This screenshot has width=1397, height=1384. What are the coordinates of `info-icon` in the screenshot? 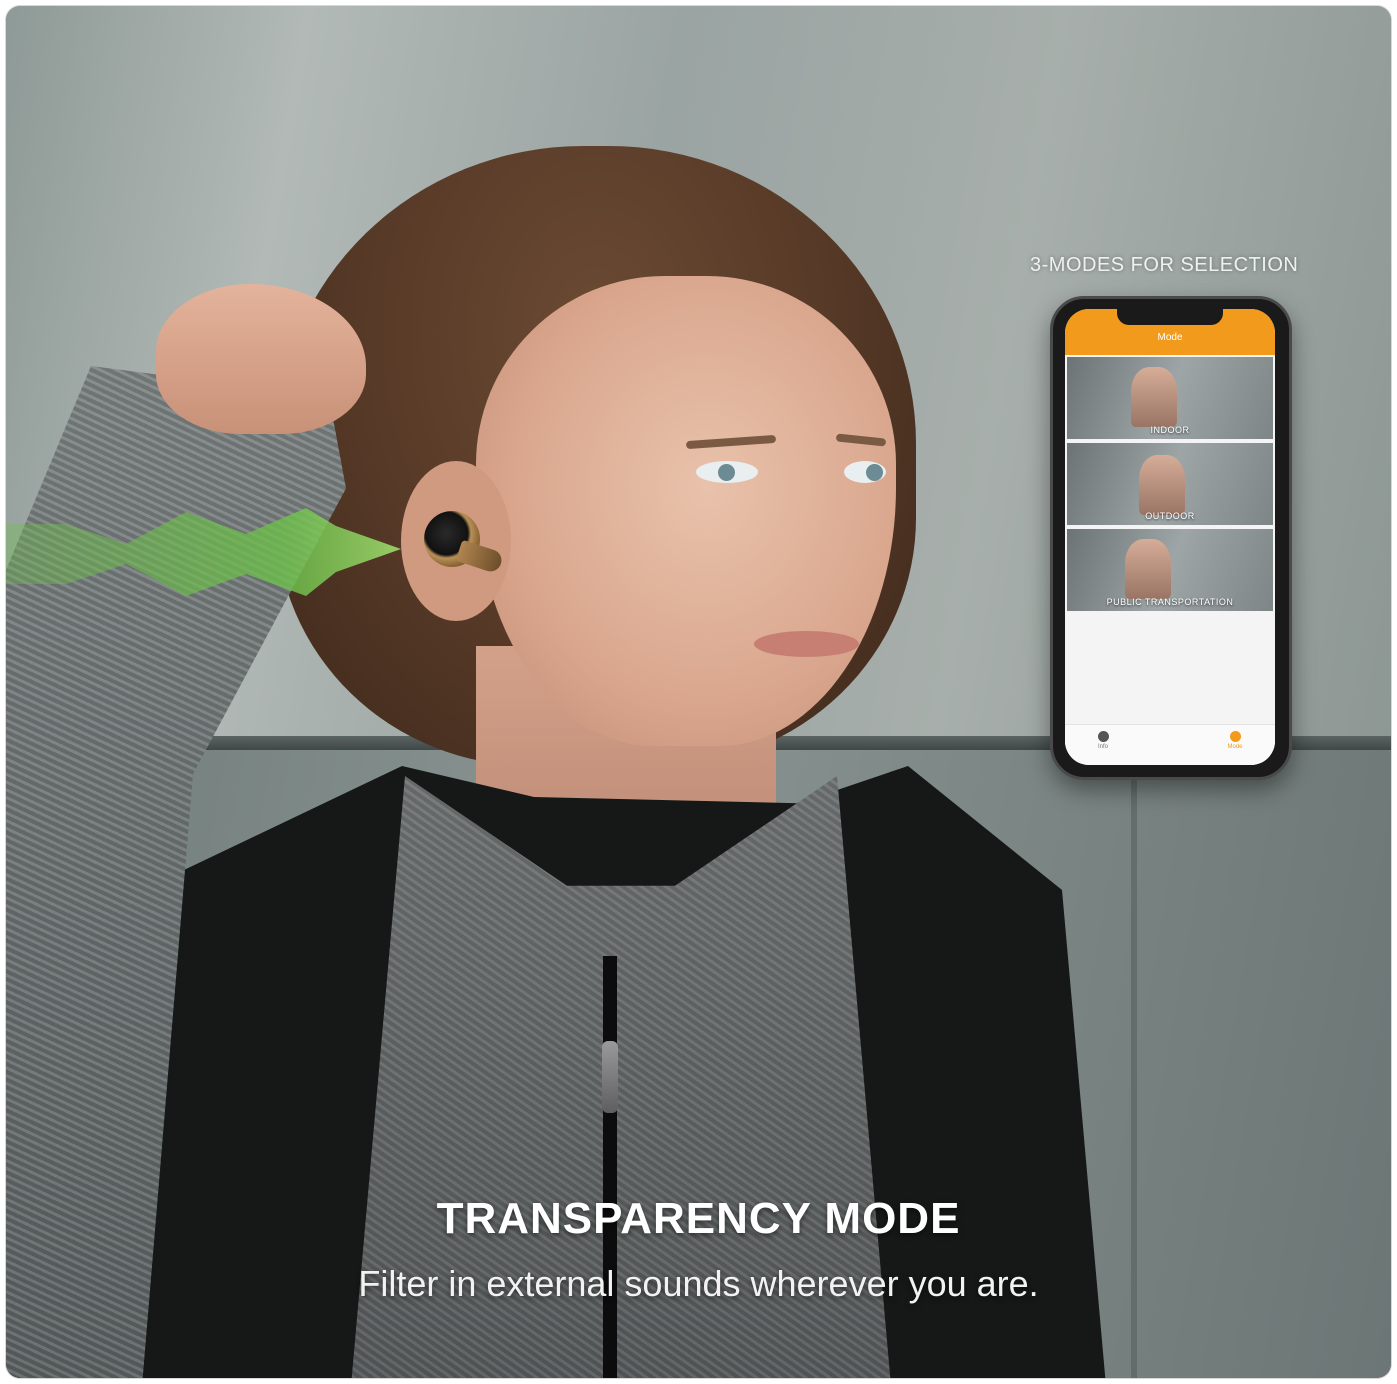 It's located at (1103, 736).